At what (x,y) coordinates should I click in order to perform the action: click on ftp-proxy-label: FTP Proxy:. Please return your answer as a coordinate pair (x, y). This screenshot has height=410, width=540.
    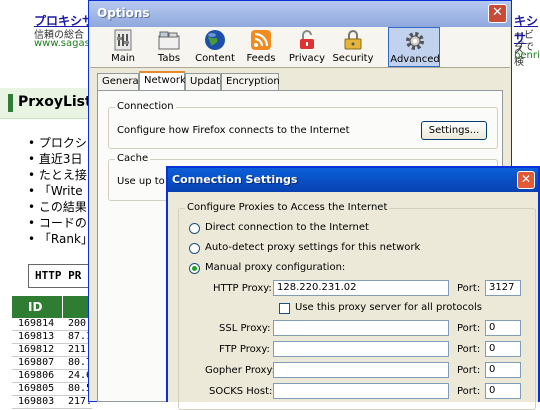
    Looking at the image, I should click on (244, 349).